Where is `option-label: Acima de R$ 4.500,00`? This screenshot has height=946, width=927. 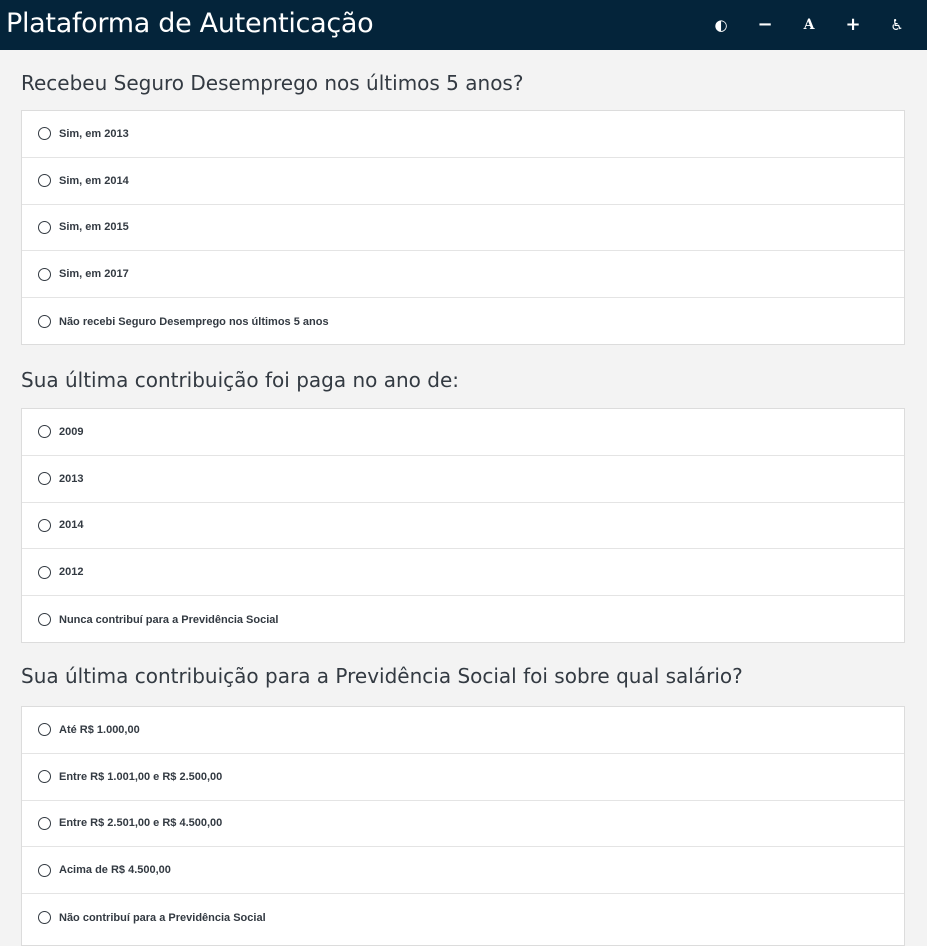 option-label: Acima de R$ 4.500,00 is located at coordinates (115, 870).